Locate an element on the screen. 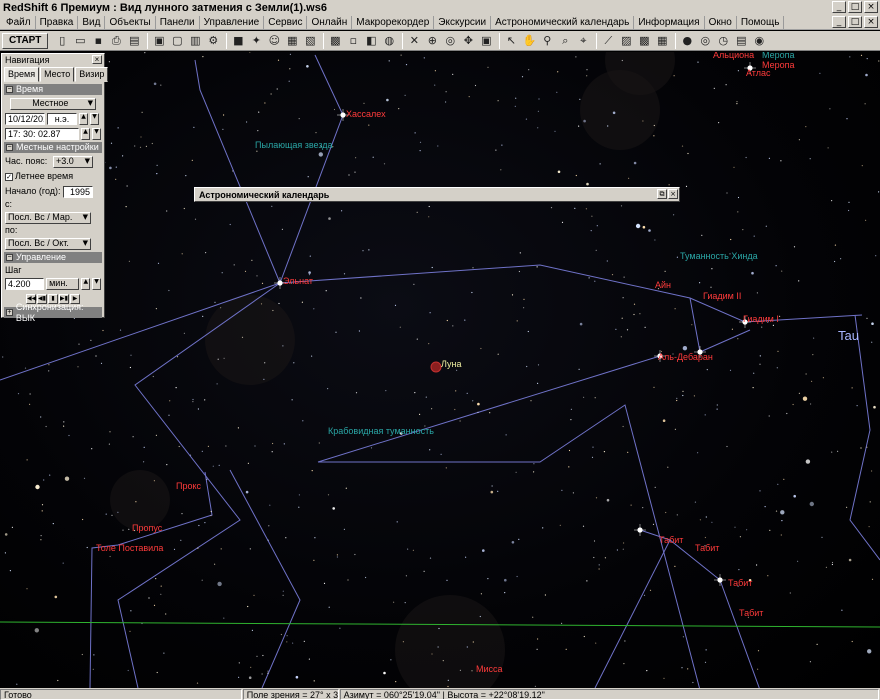 This screenshot has width=880, height=700. date-spin-down-icon: ▼ is located at coordinates (94, 118).